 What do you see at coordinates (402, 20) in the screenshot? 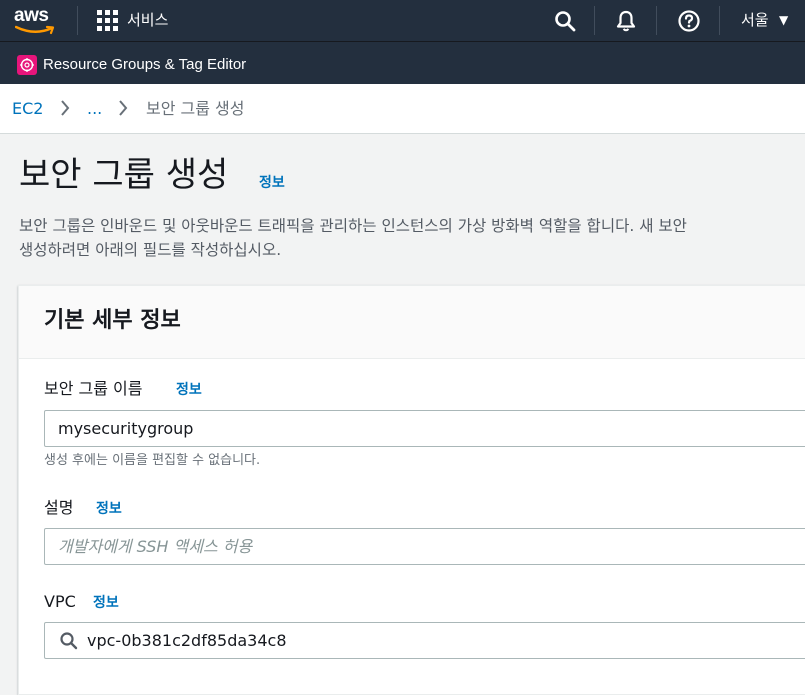
I see `top-navigation-bar: aws 서비스 서울 ▼` at bounding box center [402, 20].